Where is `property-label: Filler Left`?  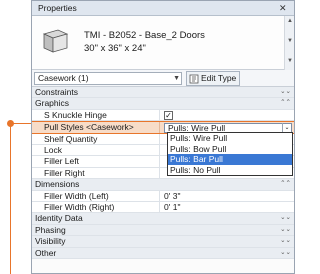 property-label: Filler Left is located at coordinates (96, 161).